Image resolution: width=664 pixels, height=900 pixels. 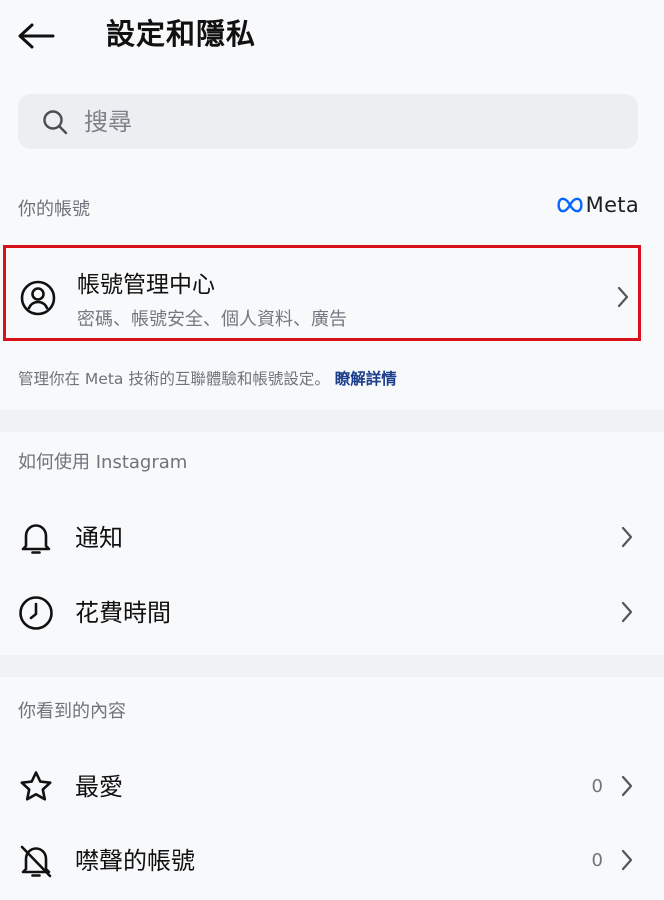 What do you see at coordinates (322, 293) in the screenshot?
I see `accounts-center-item: 帳號管理中心 密碼、帳號安全、個人資料、廣告` at bounding box center [322, 293].